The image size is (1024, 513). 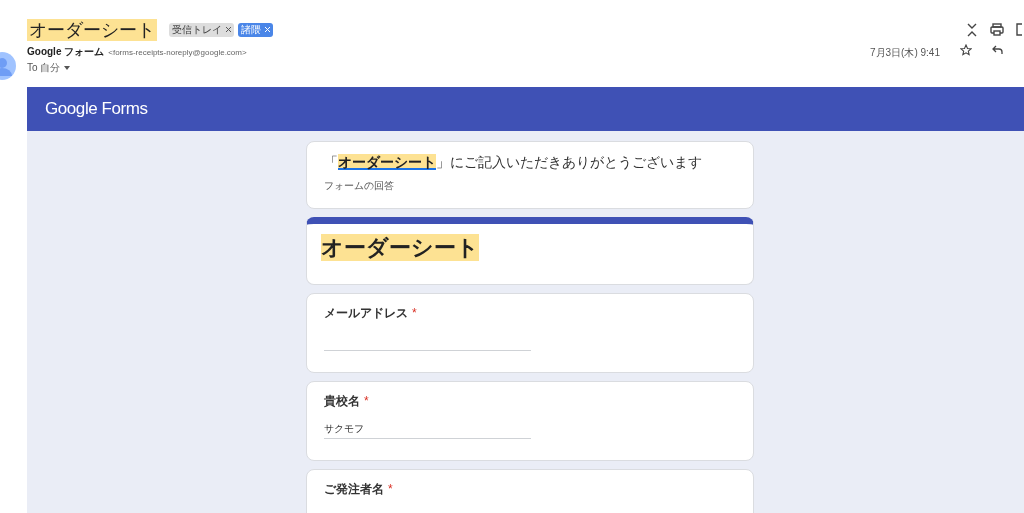 What do you see at coordinates (387, 162) in the screenshot?
I see `form-link: オーダーシート` at bounding box center [387, 162].